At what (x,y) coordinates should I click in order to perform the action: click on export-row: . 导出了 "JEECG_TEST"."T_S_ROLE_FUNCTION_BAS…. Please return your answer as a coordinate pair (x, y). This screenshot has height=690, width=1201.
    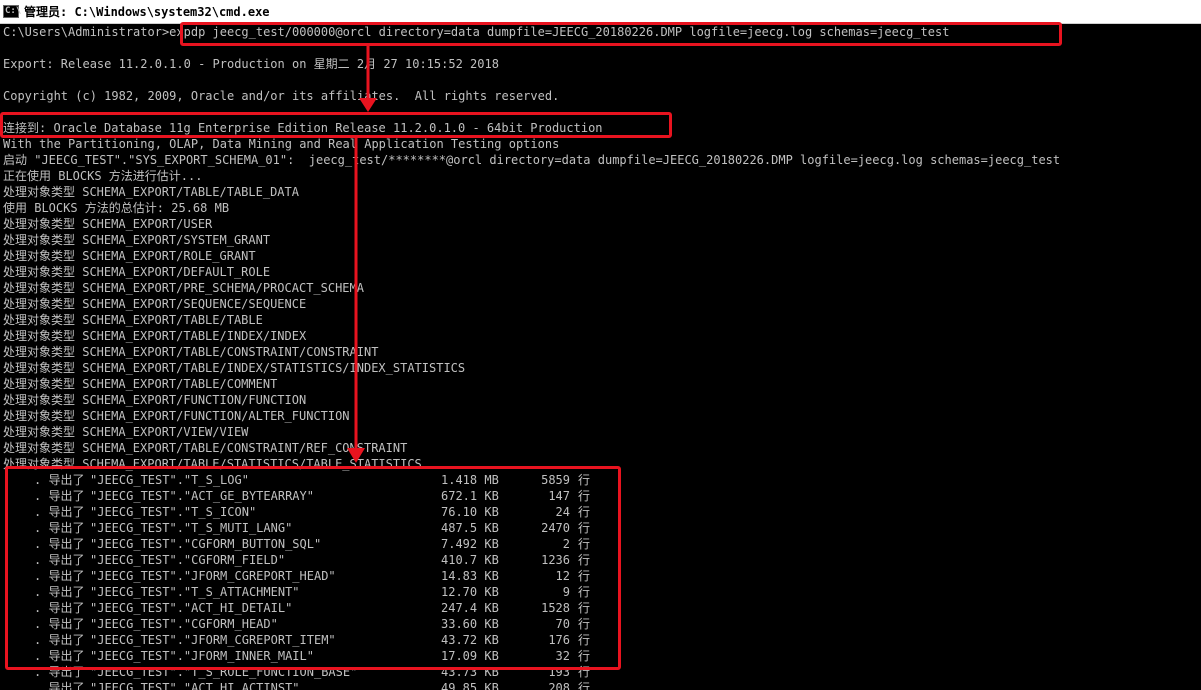
    Looking at the image, I should click on (320, 672).